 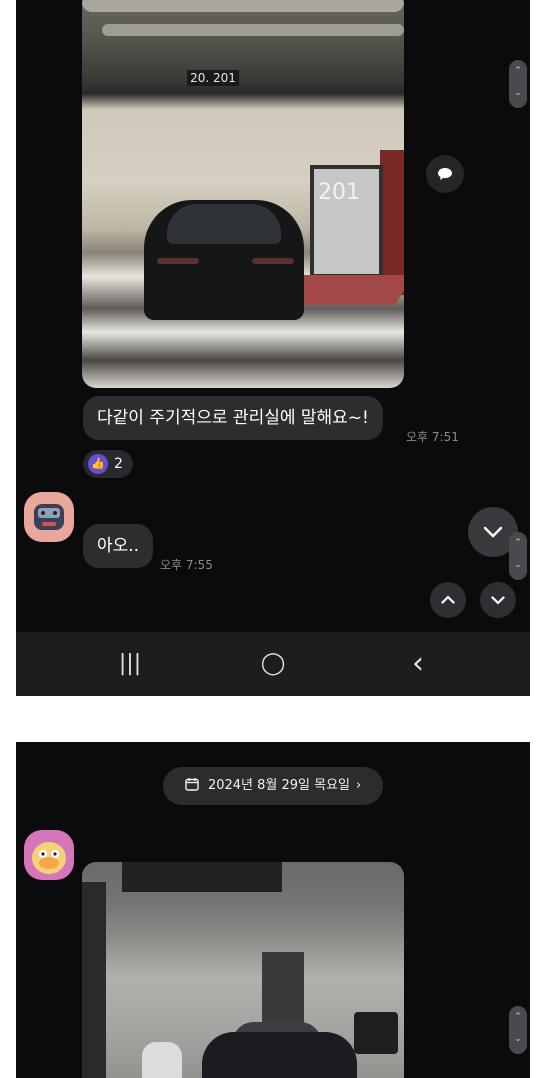 I want to click on chevron-up-icon, so click(x=448, y=598).